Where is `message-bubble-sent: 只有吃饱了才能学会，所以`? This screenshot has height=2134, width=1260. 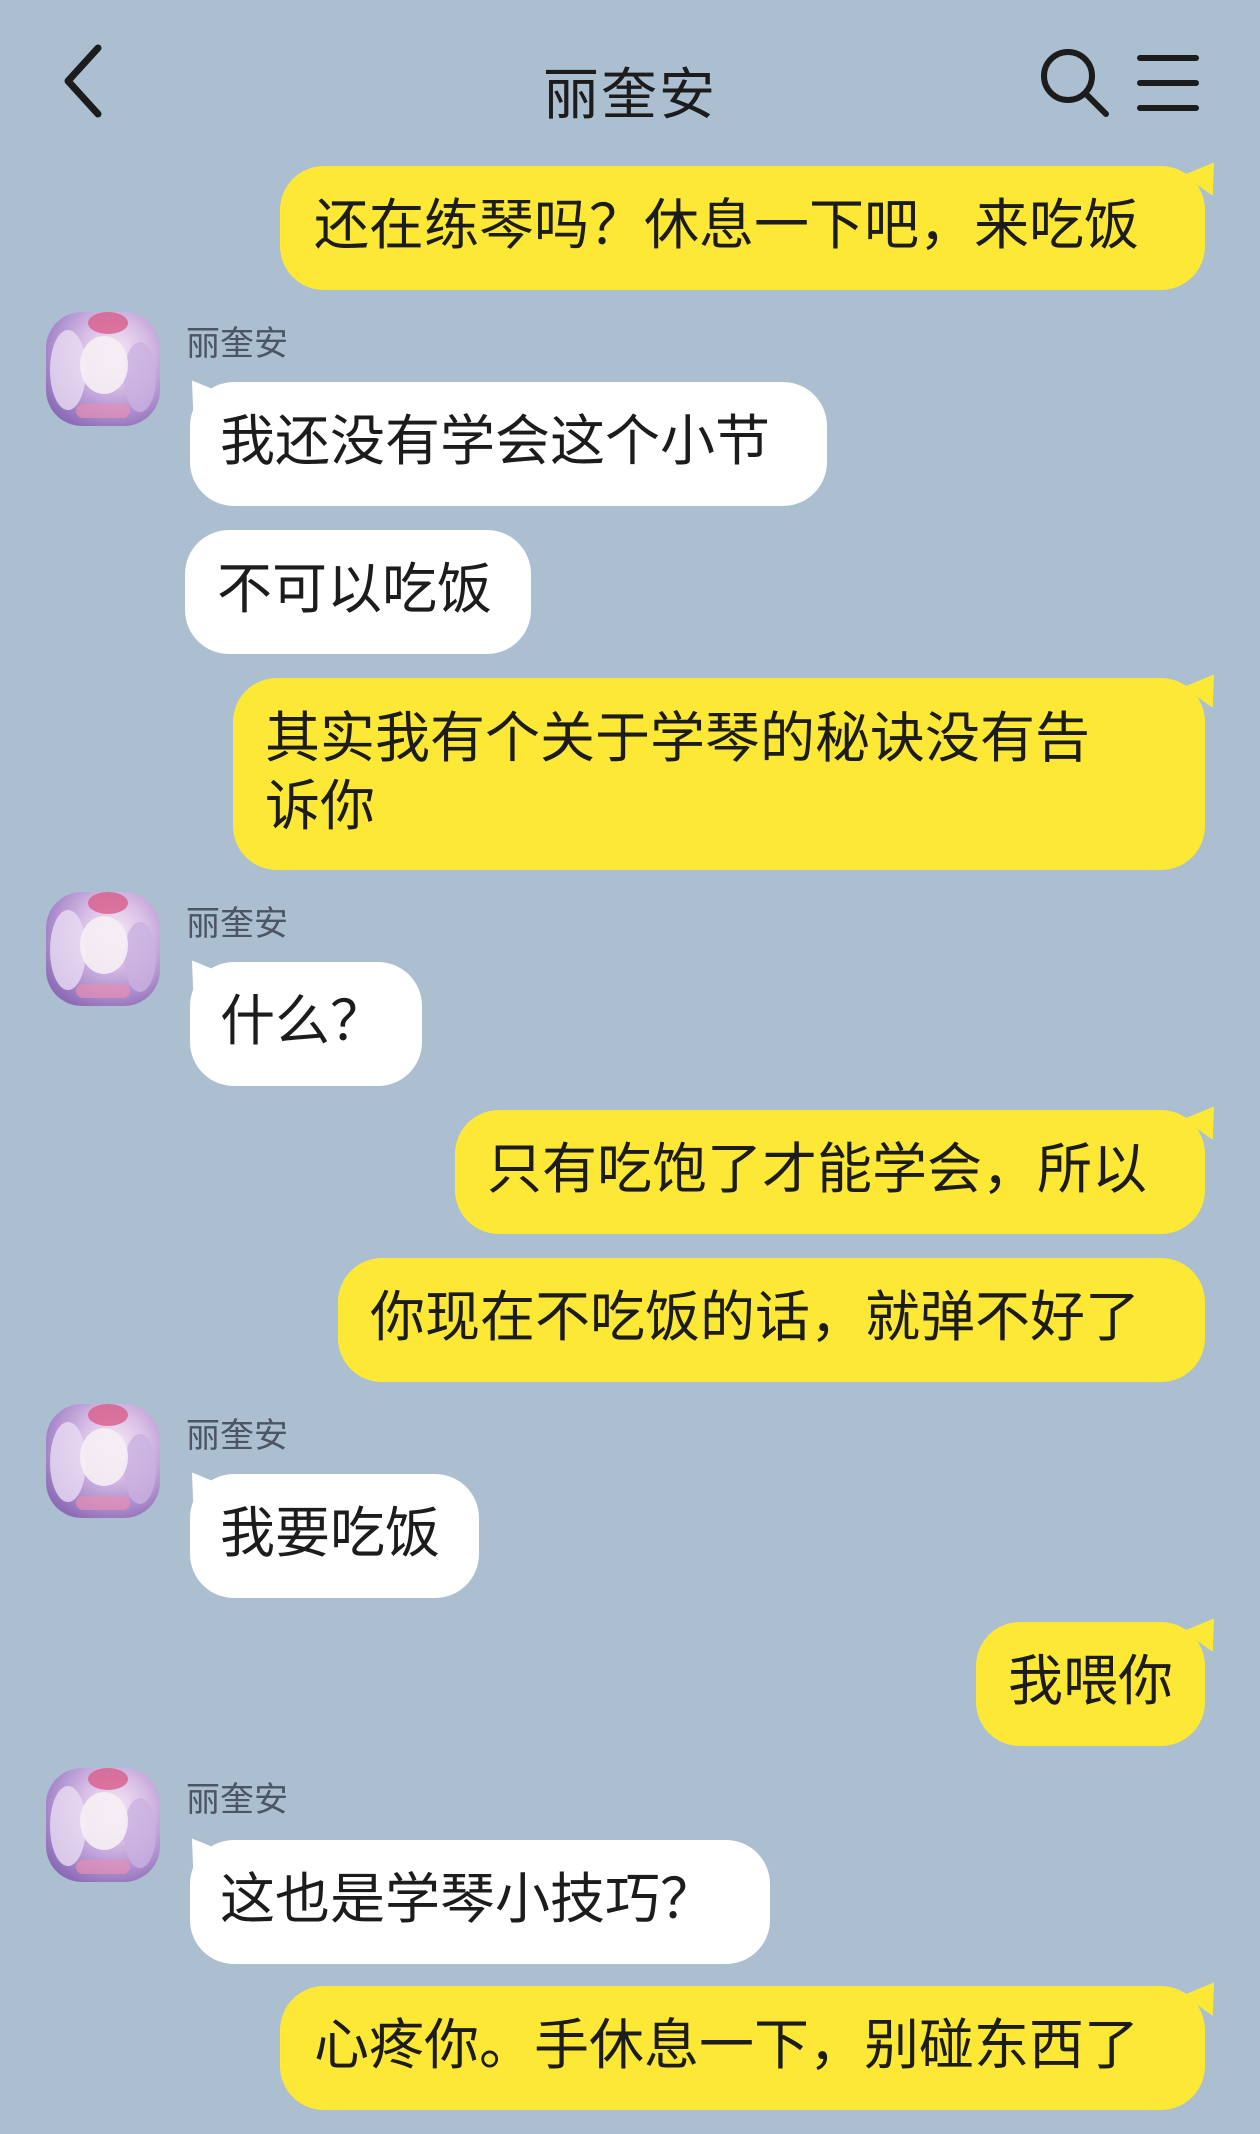 message-bubble-sent: 只有吃饱了才能学会，所以 is located at coordinates (830, 1172).